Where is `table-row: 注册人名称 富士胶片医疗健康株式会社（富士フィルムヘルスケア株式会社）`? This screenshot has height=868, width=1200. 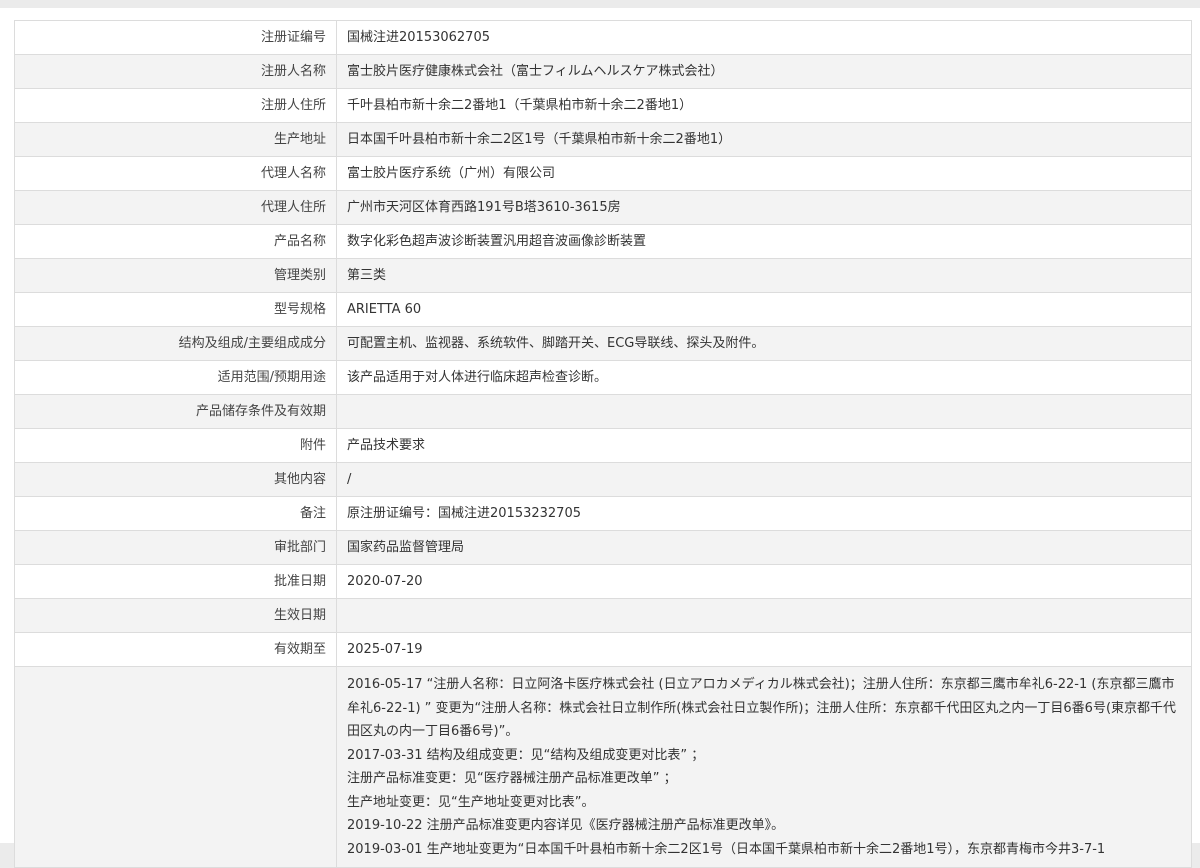 table-row: 注册人名称 富士胶片医疗健康株式会社（富士フィルムヘルスケア株式会社） is located at coordinates (603, 71).